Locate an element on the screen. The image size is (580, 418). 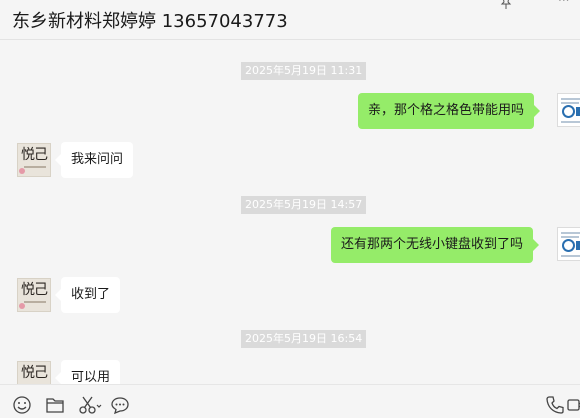
chat-header: 东乡新材料郑婷婷 13657043773 ··· is located at coordinates (290, 20).